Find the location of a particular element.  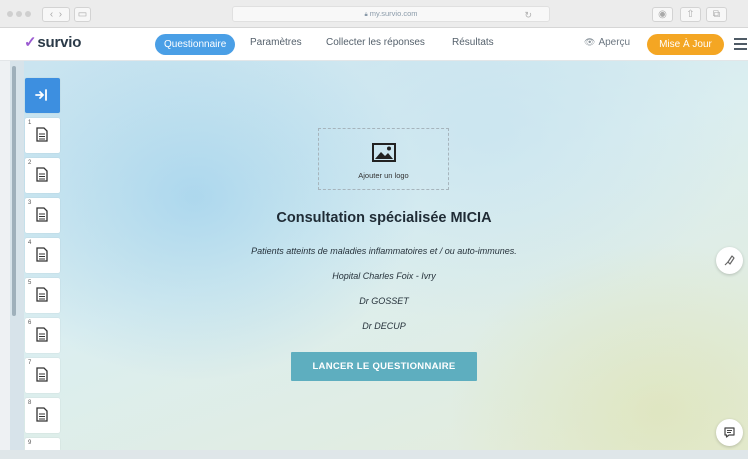

question-button-4: 4 is located at coordinates (42, 255).